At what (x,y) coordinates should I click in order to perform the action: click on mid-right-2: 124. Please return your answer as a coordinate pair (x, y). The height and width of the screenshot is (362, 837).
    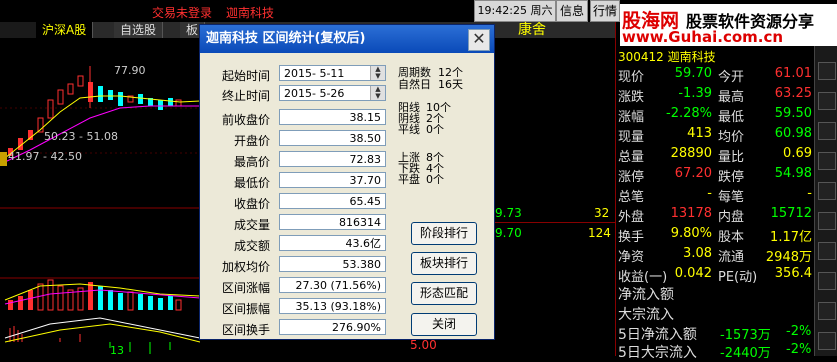
    Looking at the image, I should click on (599, 233).